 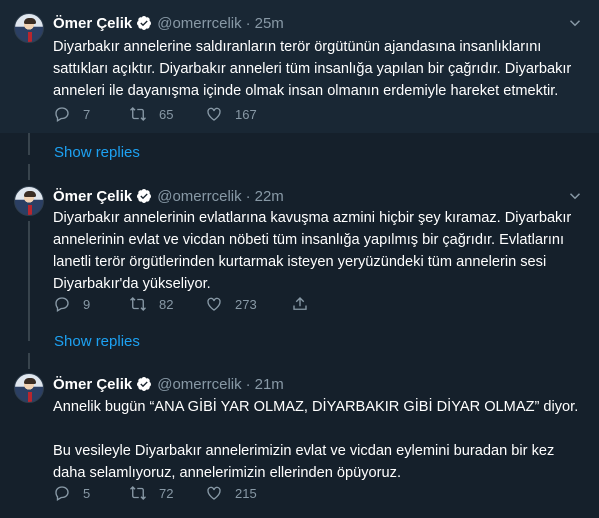 I want to click on like-button: 215, so click(x=248, y=493).